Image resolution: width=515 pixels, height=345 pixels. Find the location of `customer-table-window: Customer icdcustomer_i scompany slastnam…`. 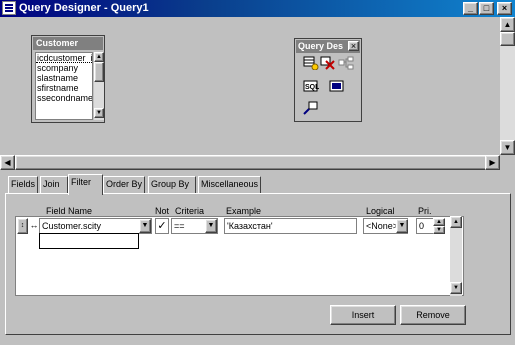

customer-table-window: Customer icdcustomer_i scompany slastnam… is located at coordinates (68, 79).